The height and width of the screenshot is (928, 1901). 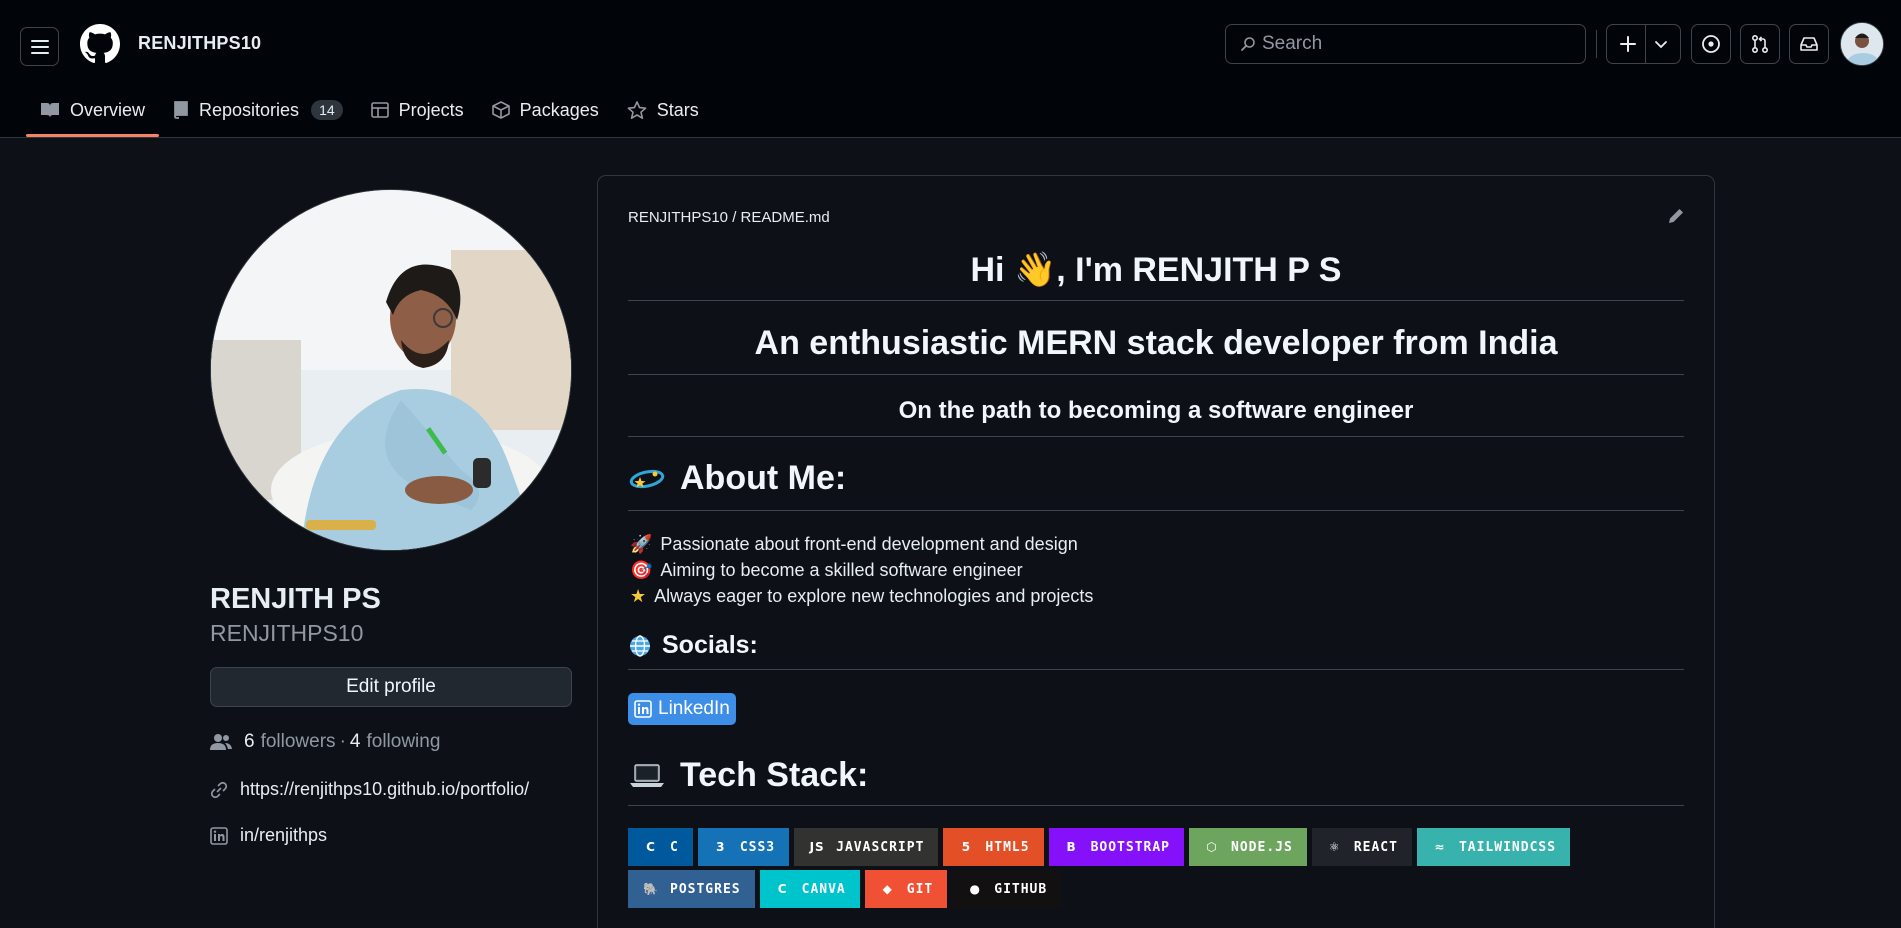 I want to click on badge-label: C, so click(x=674, y=847).